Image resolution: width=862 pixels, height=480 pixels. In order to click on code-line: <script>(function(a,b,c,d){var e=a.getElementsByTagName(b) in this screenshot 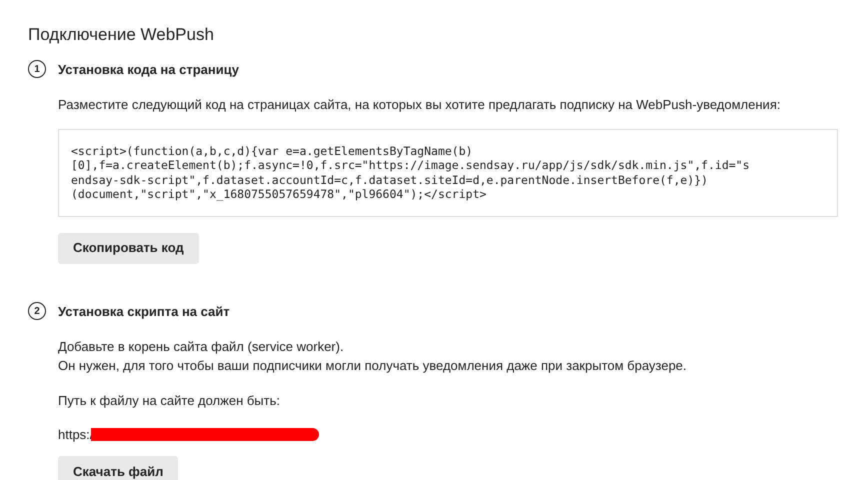, I will do `click(272, 151)`.